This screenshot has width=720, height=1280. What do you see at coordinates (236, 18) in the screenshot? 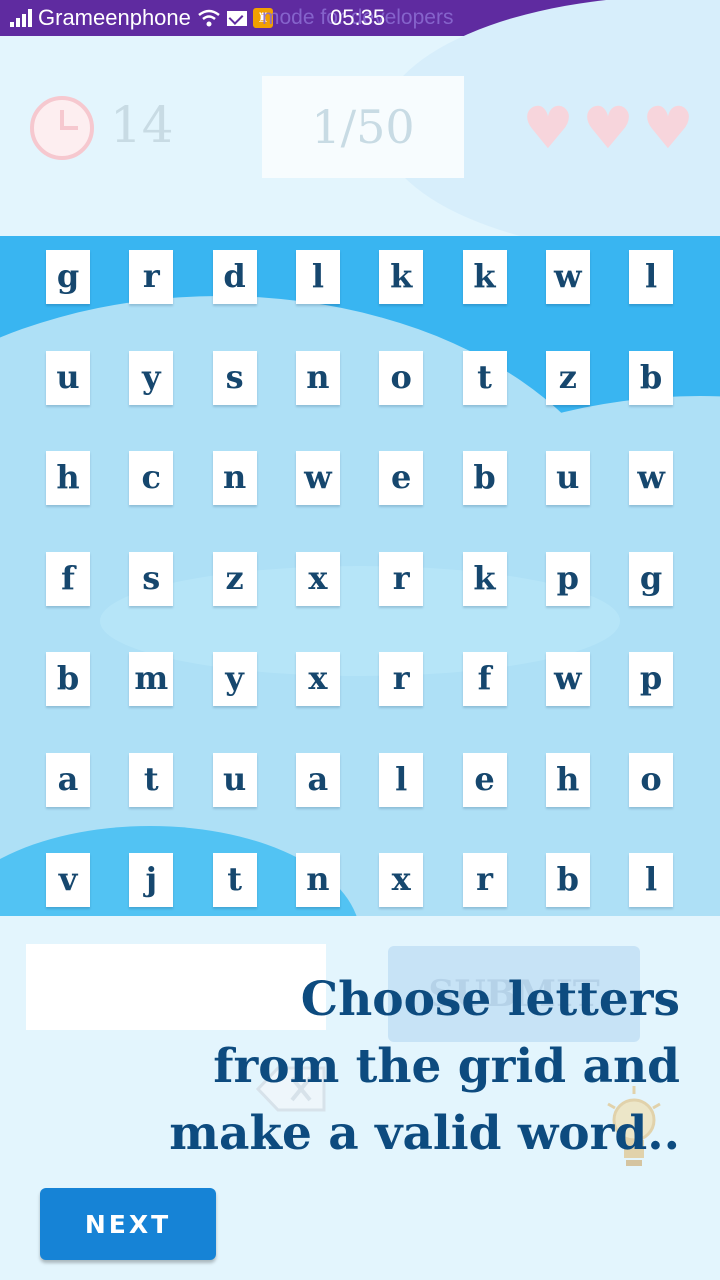
I see `mail-icon` at bounding box center [236, 18].